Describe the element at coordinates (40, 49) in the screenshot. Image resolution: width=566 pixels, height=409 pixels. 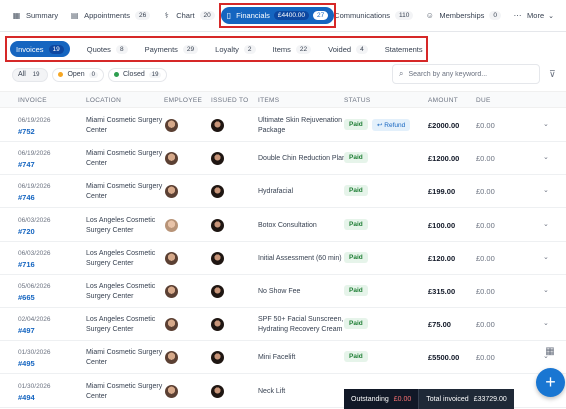
I see `tab-invoices: Invoices 19` at that location.